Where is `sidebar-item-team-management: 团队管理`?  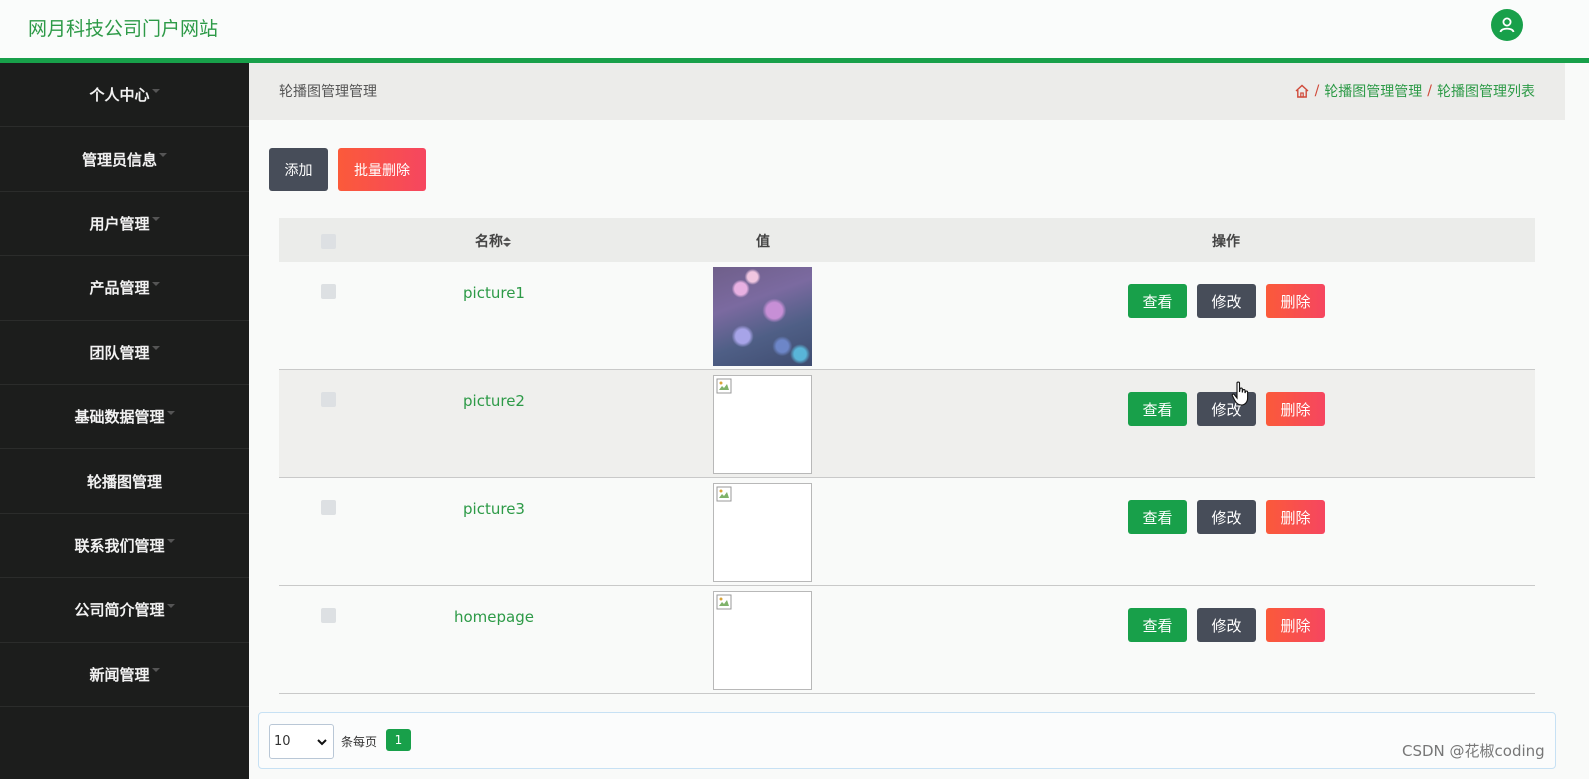 sidebar-item-team-management: 团队管理 is located at coordinates (124, 353).